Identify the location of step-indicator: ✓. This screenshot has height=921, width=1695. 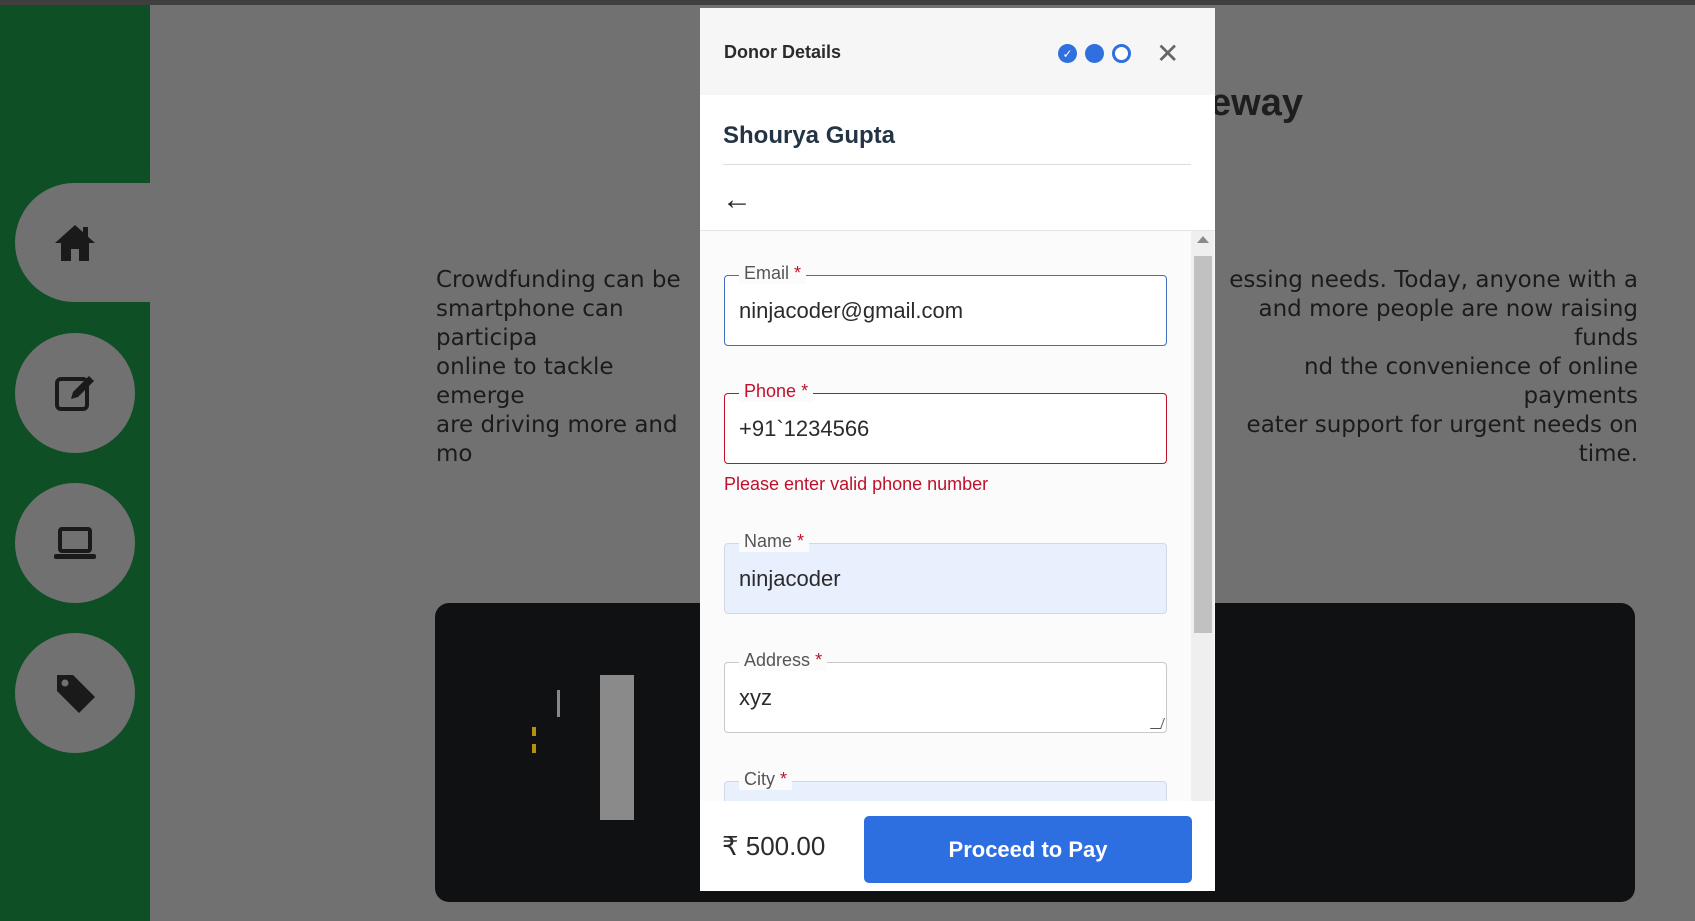
(1094, 53).